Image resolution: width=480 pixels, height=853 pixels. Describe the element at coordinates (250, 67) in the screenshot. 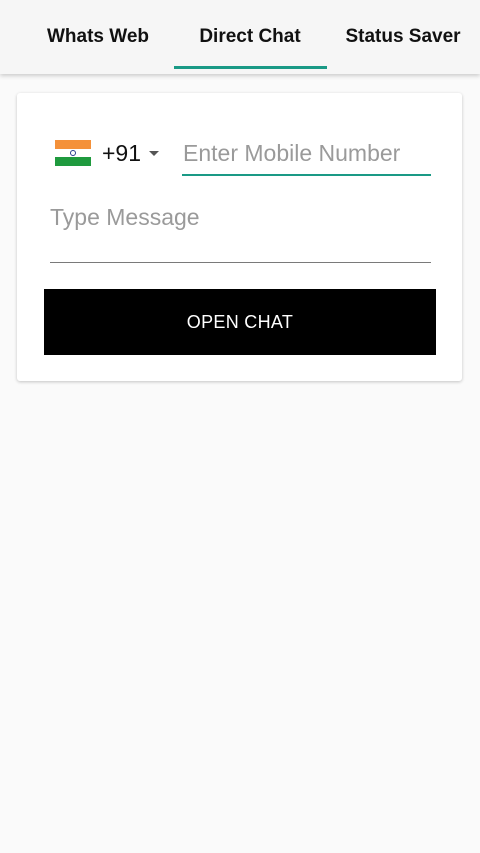

I see `tab-indicator` at that location.